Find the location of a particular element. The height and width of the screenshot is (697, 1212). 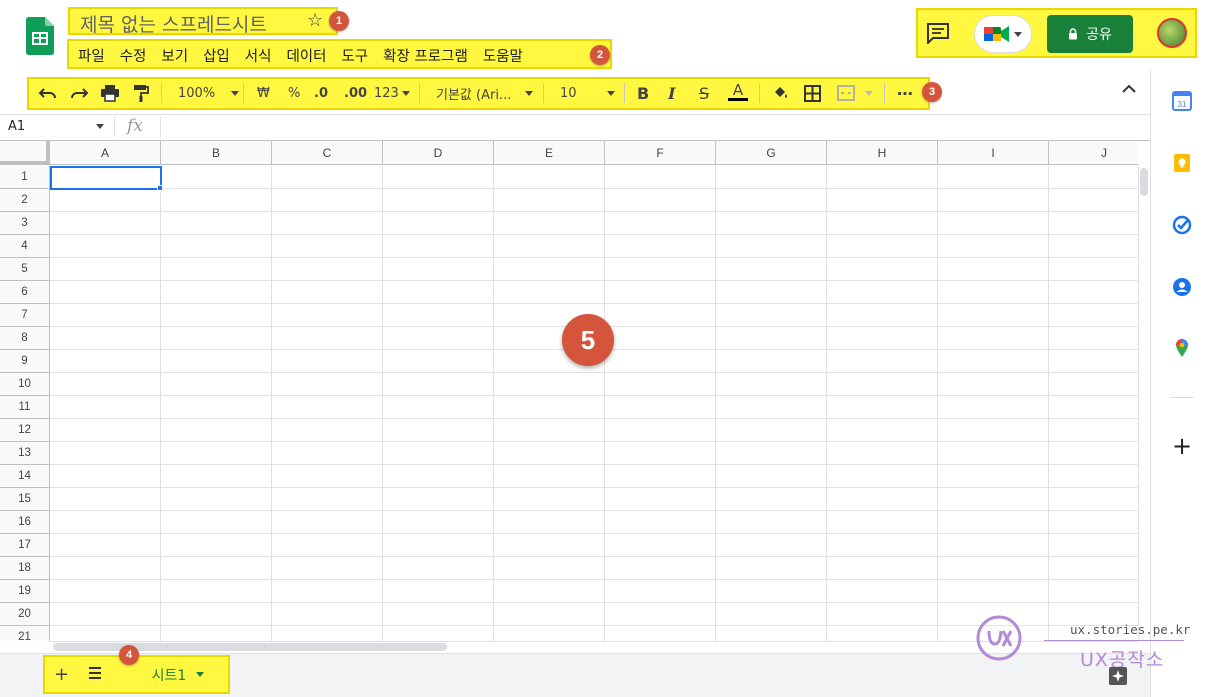

lock-icon is located at coordinates (1073, 34).